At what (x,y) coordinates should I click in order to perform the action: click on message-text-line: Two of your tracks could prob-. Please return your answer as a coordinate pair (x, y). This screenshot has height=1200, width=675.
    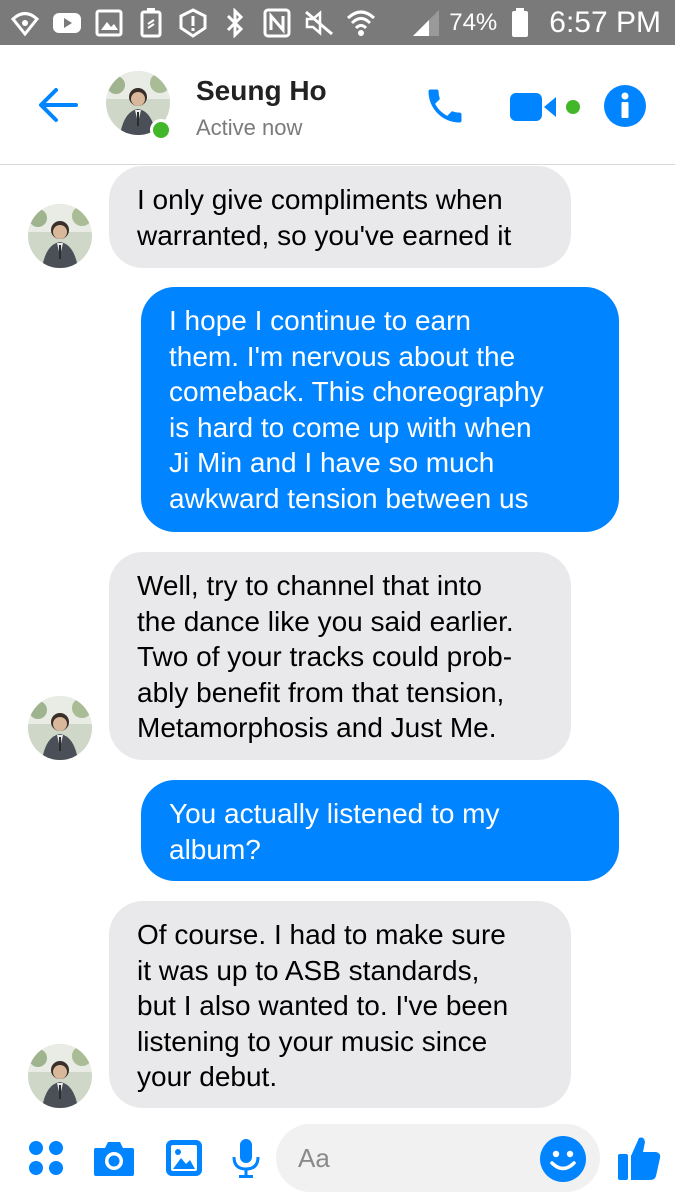
    Looking at the image, I should click on (325, 656).